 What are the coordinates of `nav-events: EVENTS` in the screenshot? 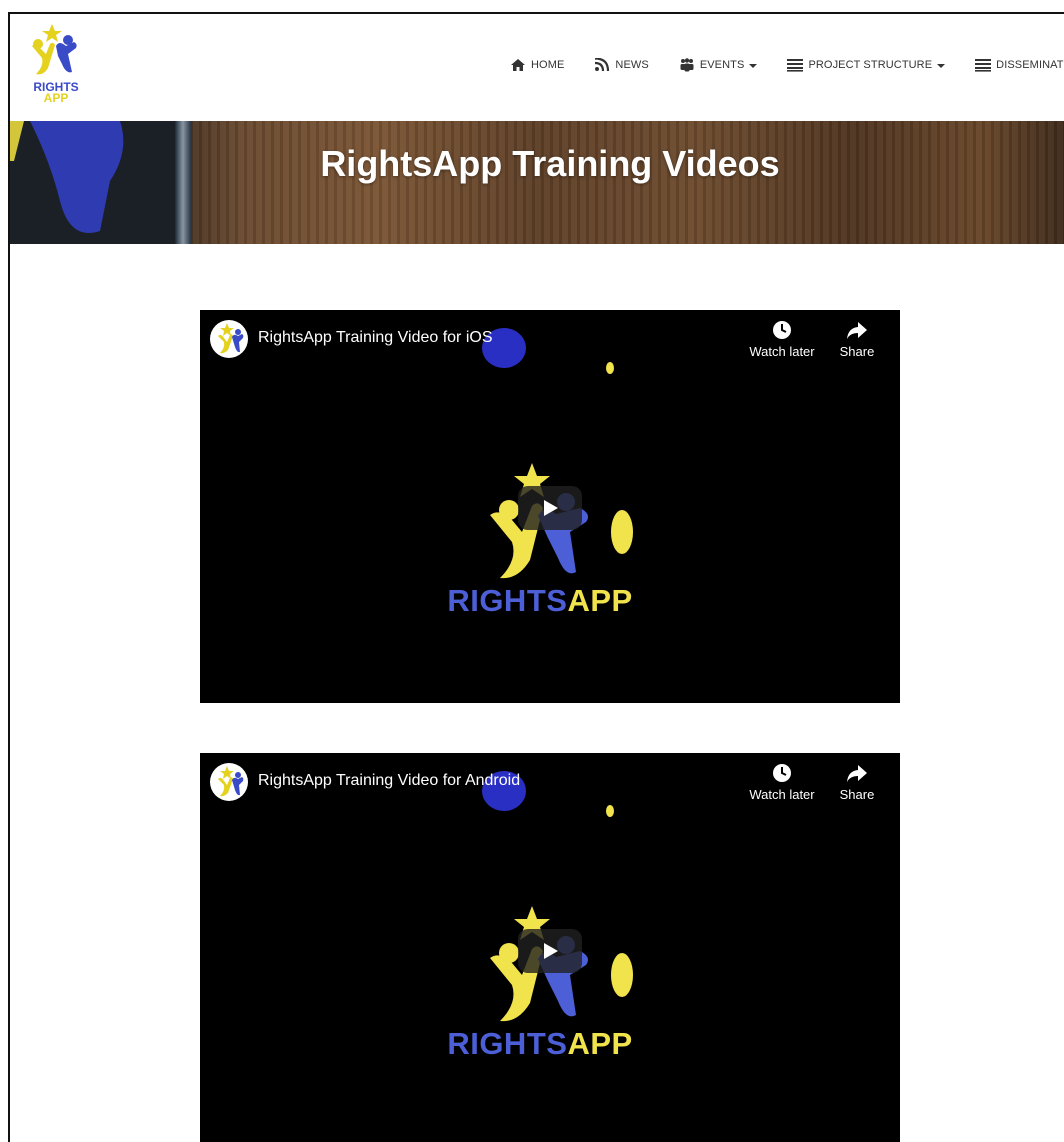 It's located at (718, 65).